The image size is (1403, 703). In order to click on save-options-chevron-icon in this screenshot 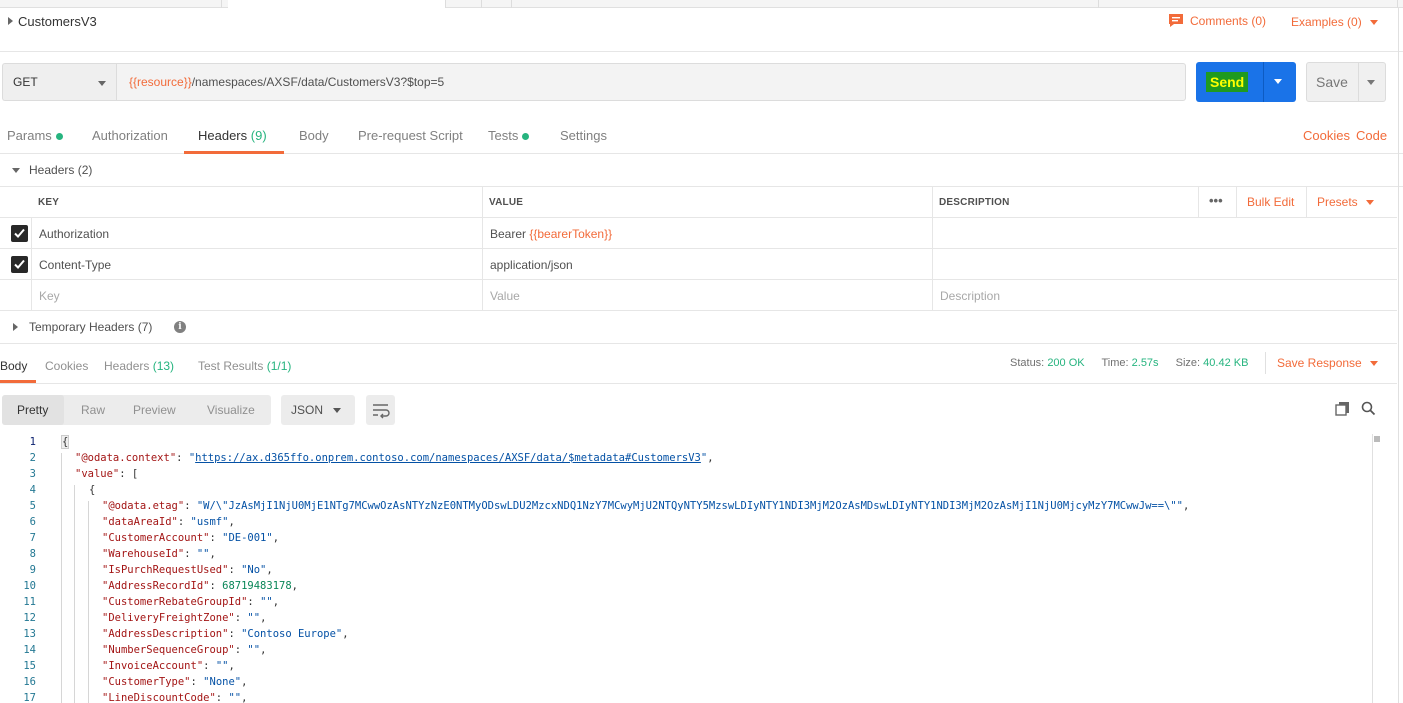, I will do `click(1371, 82)`.